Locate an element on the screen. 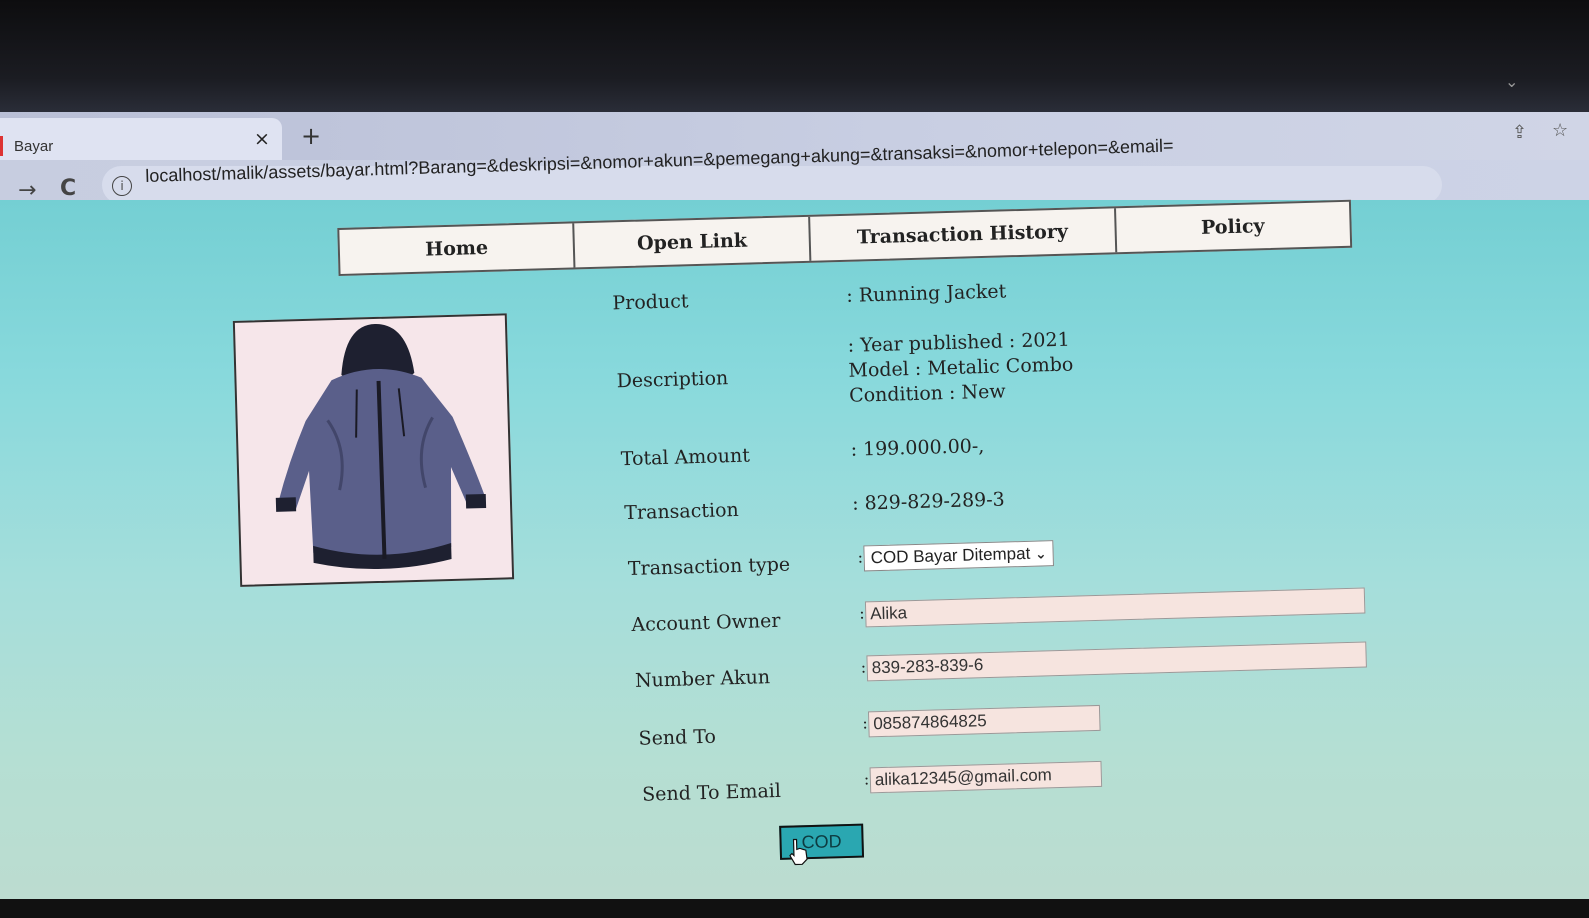  window-top-bezel is located at coordinates (794, 56).